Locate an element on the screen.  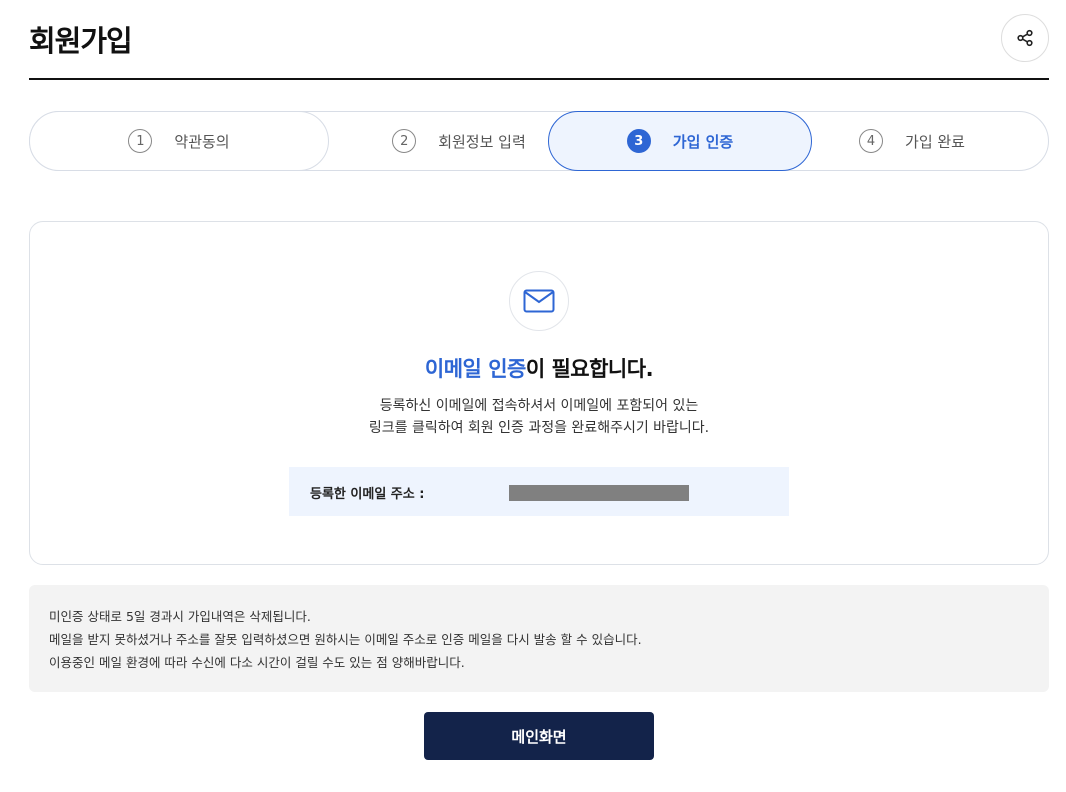
step-label: 가입 완료 is located at coordinates (935, 141).